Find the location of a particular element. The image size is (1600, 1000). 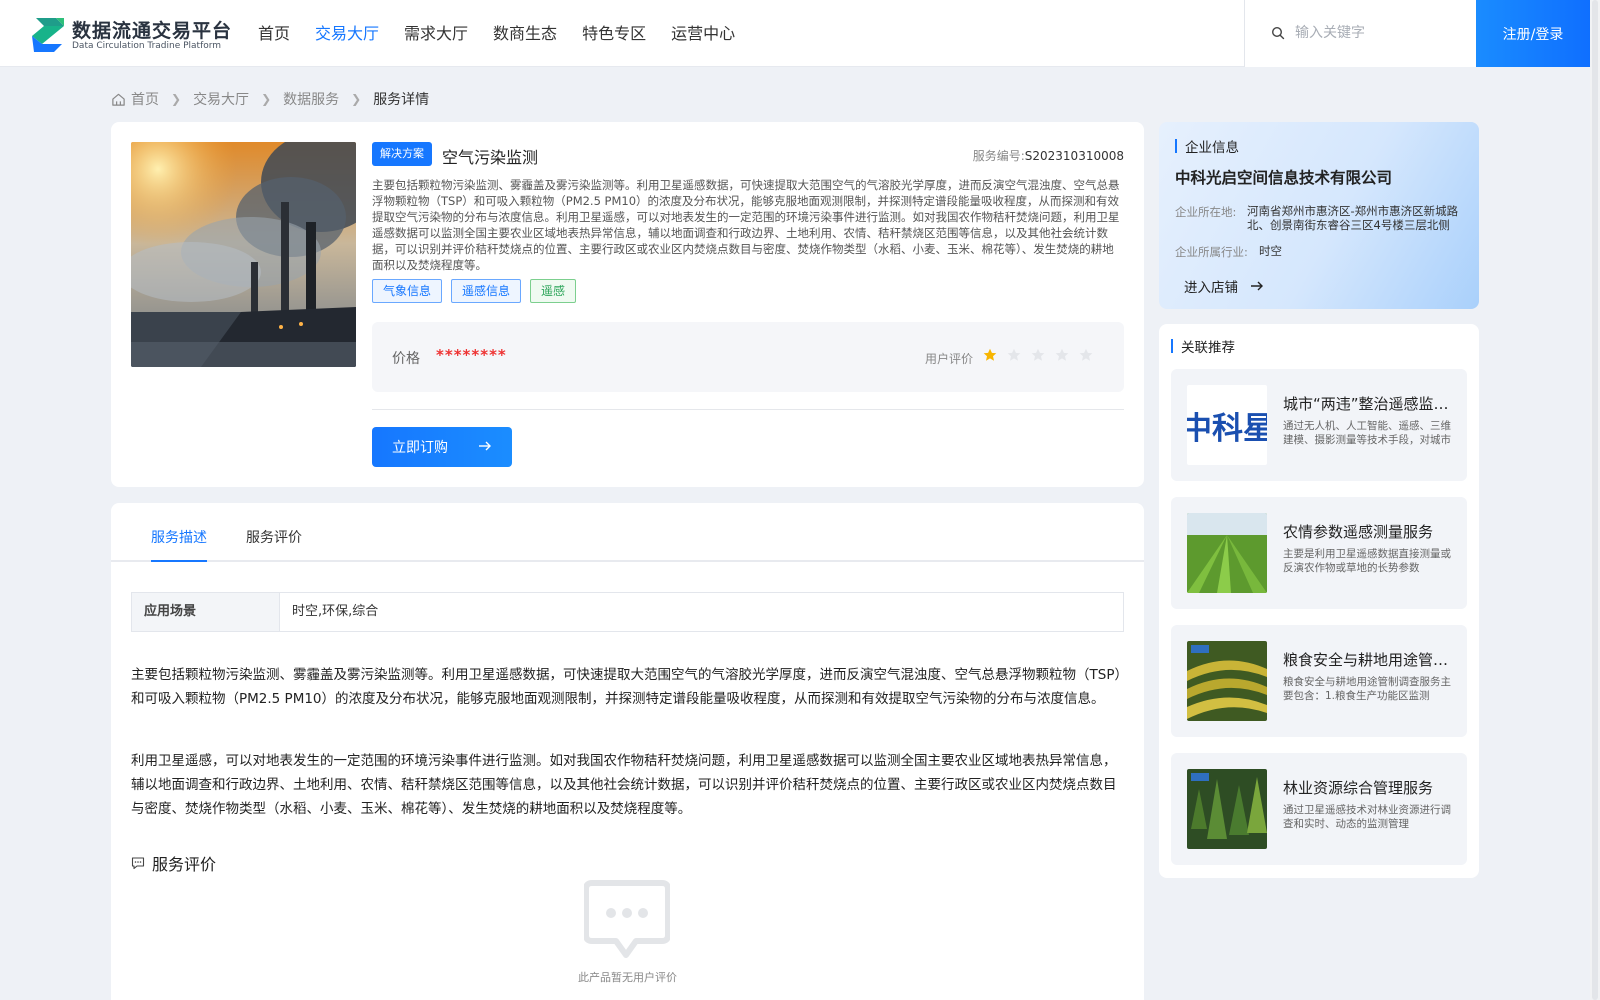

forest-photo is located at coordinates (1227, 809).